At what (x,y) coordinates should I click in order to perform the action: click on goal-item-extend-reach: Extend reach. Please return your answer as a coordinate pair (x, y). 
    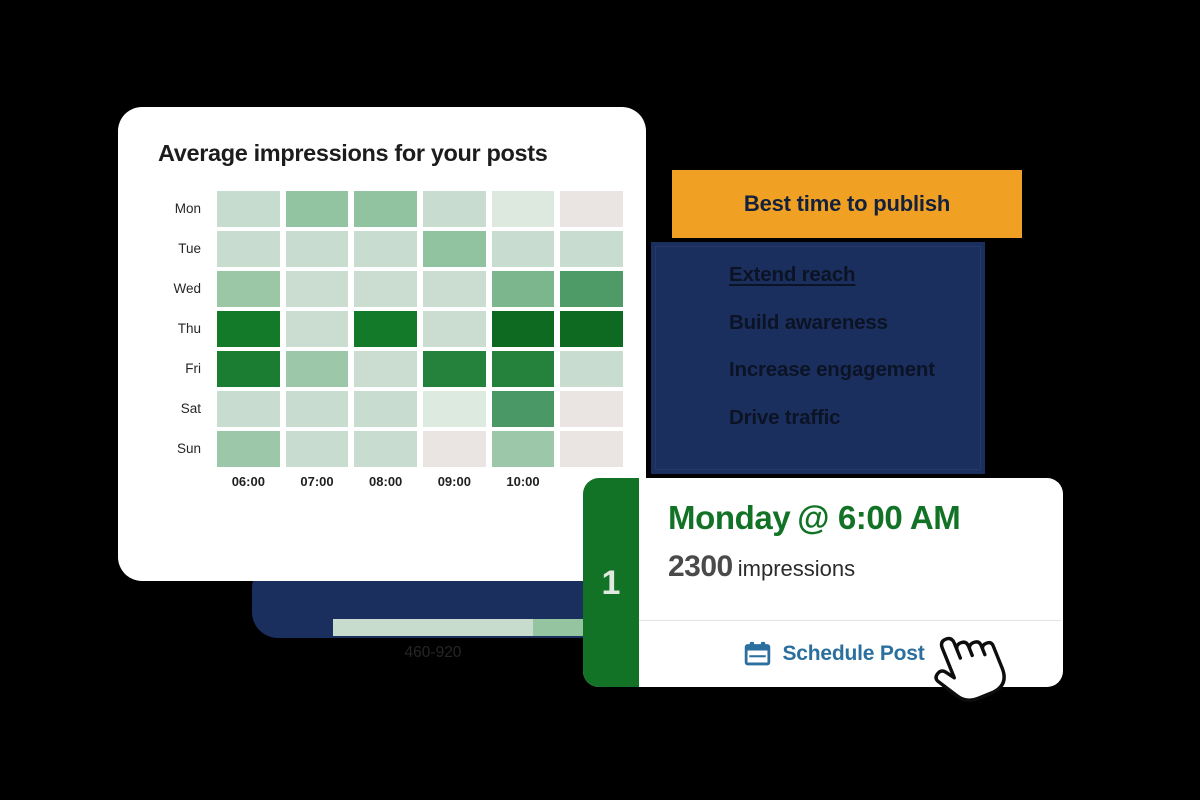
    Looking at the image, I should click on (852, 275).